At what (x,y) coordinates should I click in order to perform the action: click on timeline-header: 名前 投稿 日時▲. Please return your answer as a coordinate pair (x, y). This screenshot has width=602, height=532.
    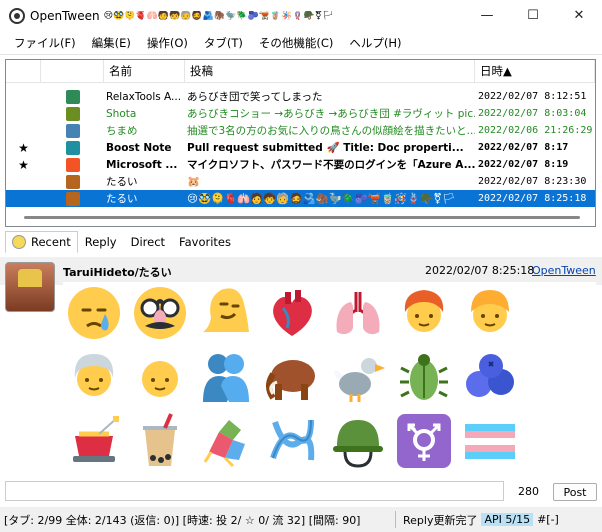
    Looking at the image, I should click on (300, 71).